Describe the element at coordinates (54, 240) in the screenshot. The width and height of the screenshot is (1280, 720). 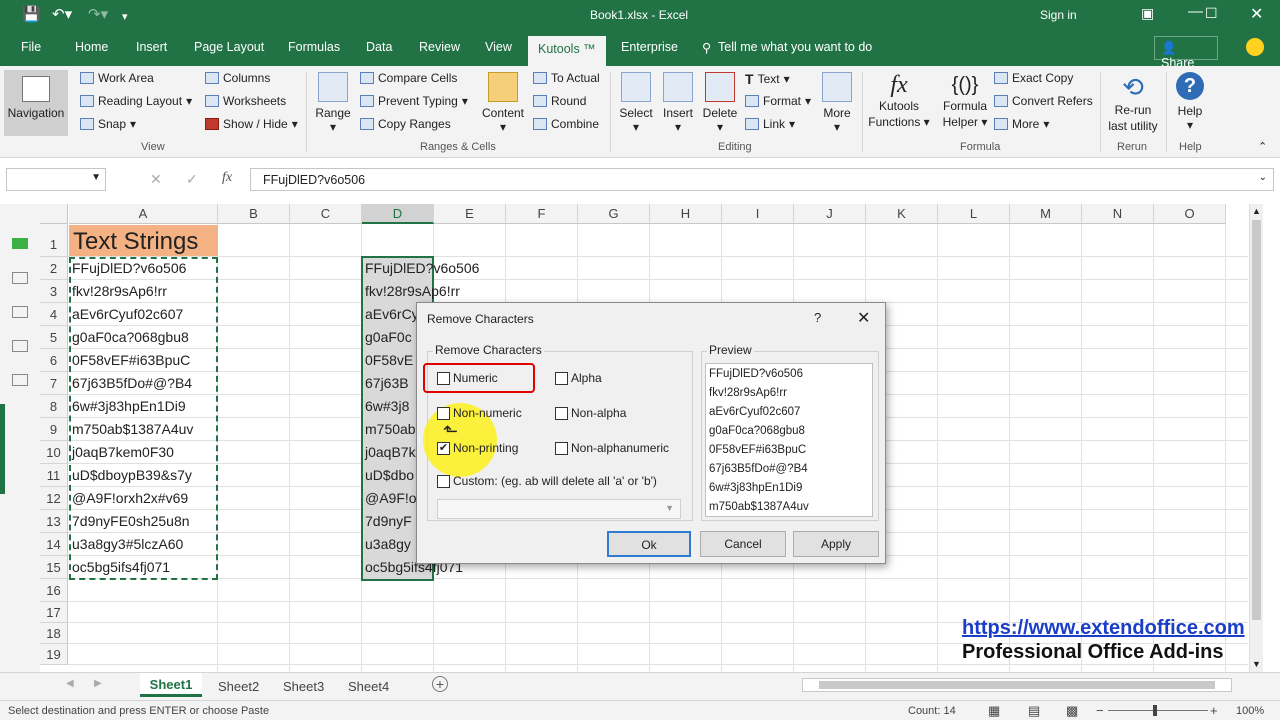
I see `row-header-1: 1` at that location.